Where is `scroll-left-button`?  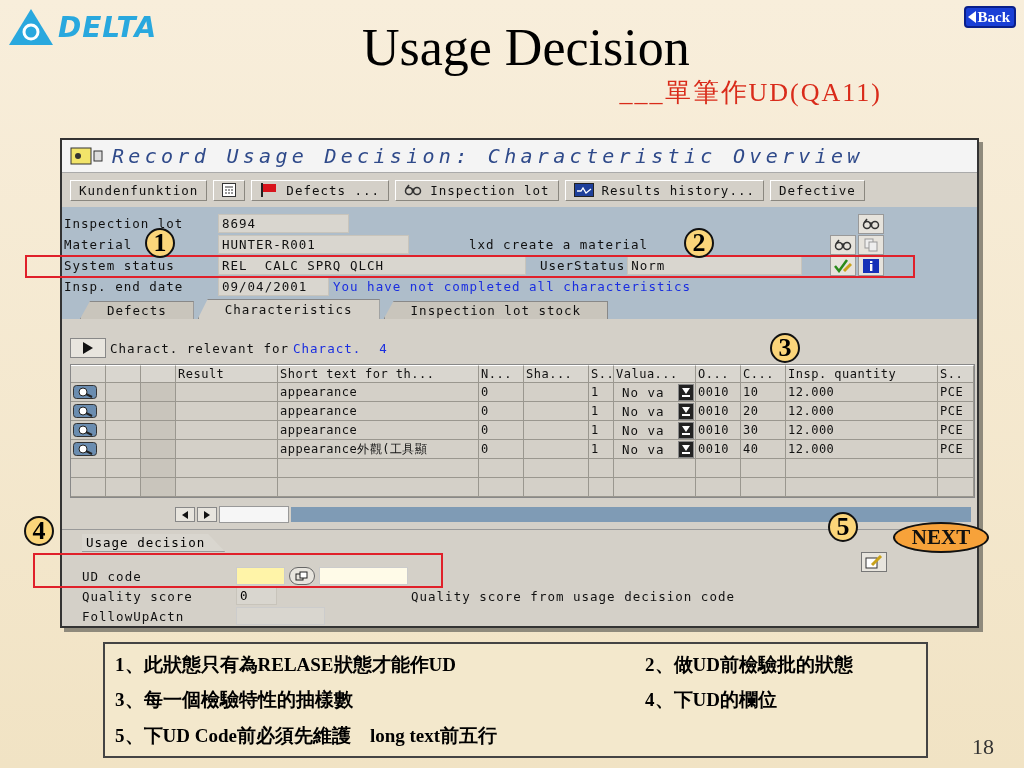 scroll-left-button is located at coordinates (185, 514).